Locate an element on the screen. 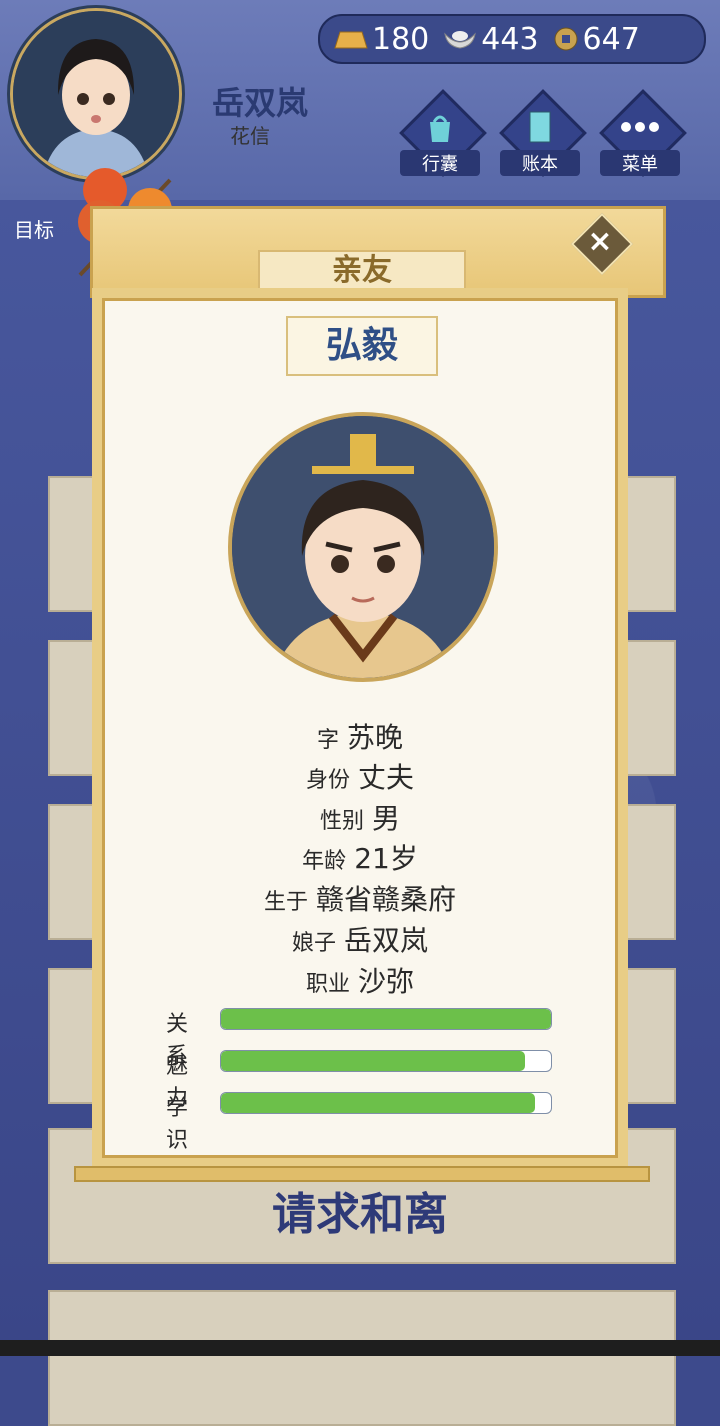 The height and width of the screenshot is (1426, 720). info-birthplace: 生于 赣省赣桑府 is located at coordinates (360, 899).